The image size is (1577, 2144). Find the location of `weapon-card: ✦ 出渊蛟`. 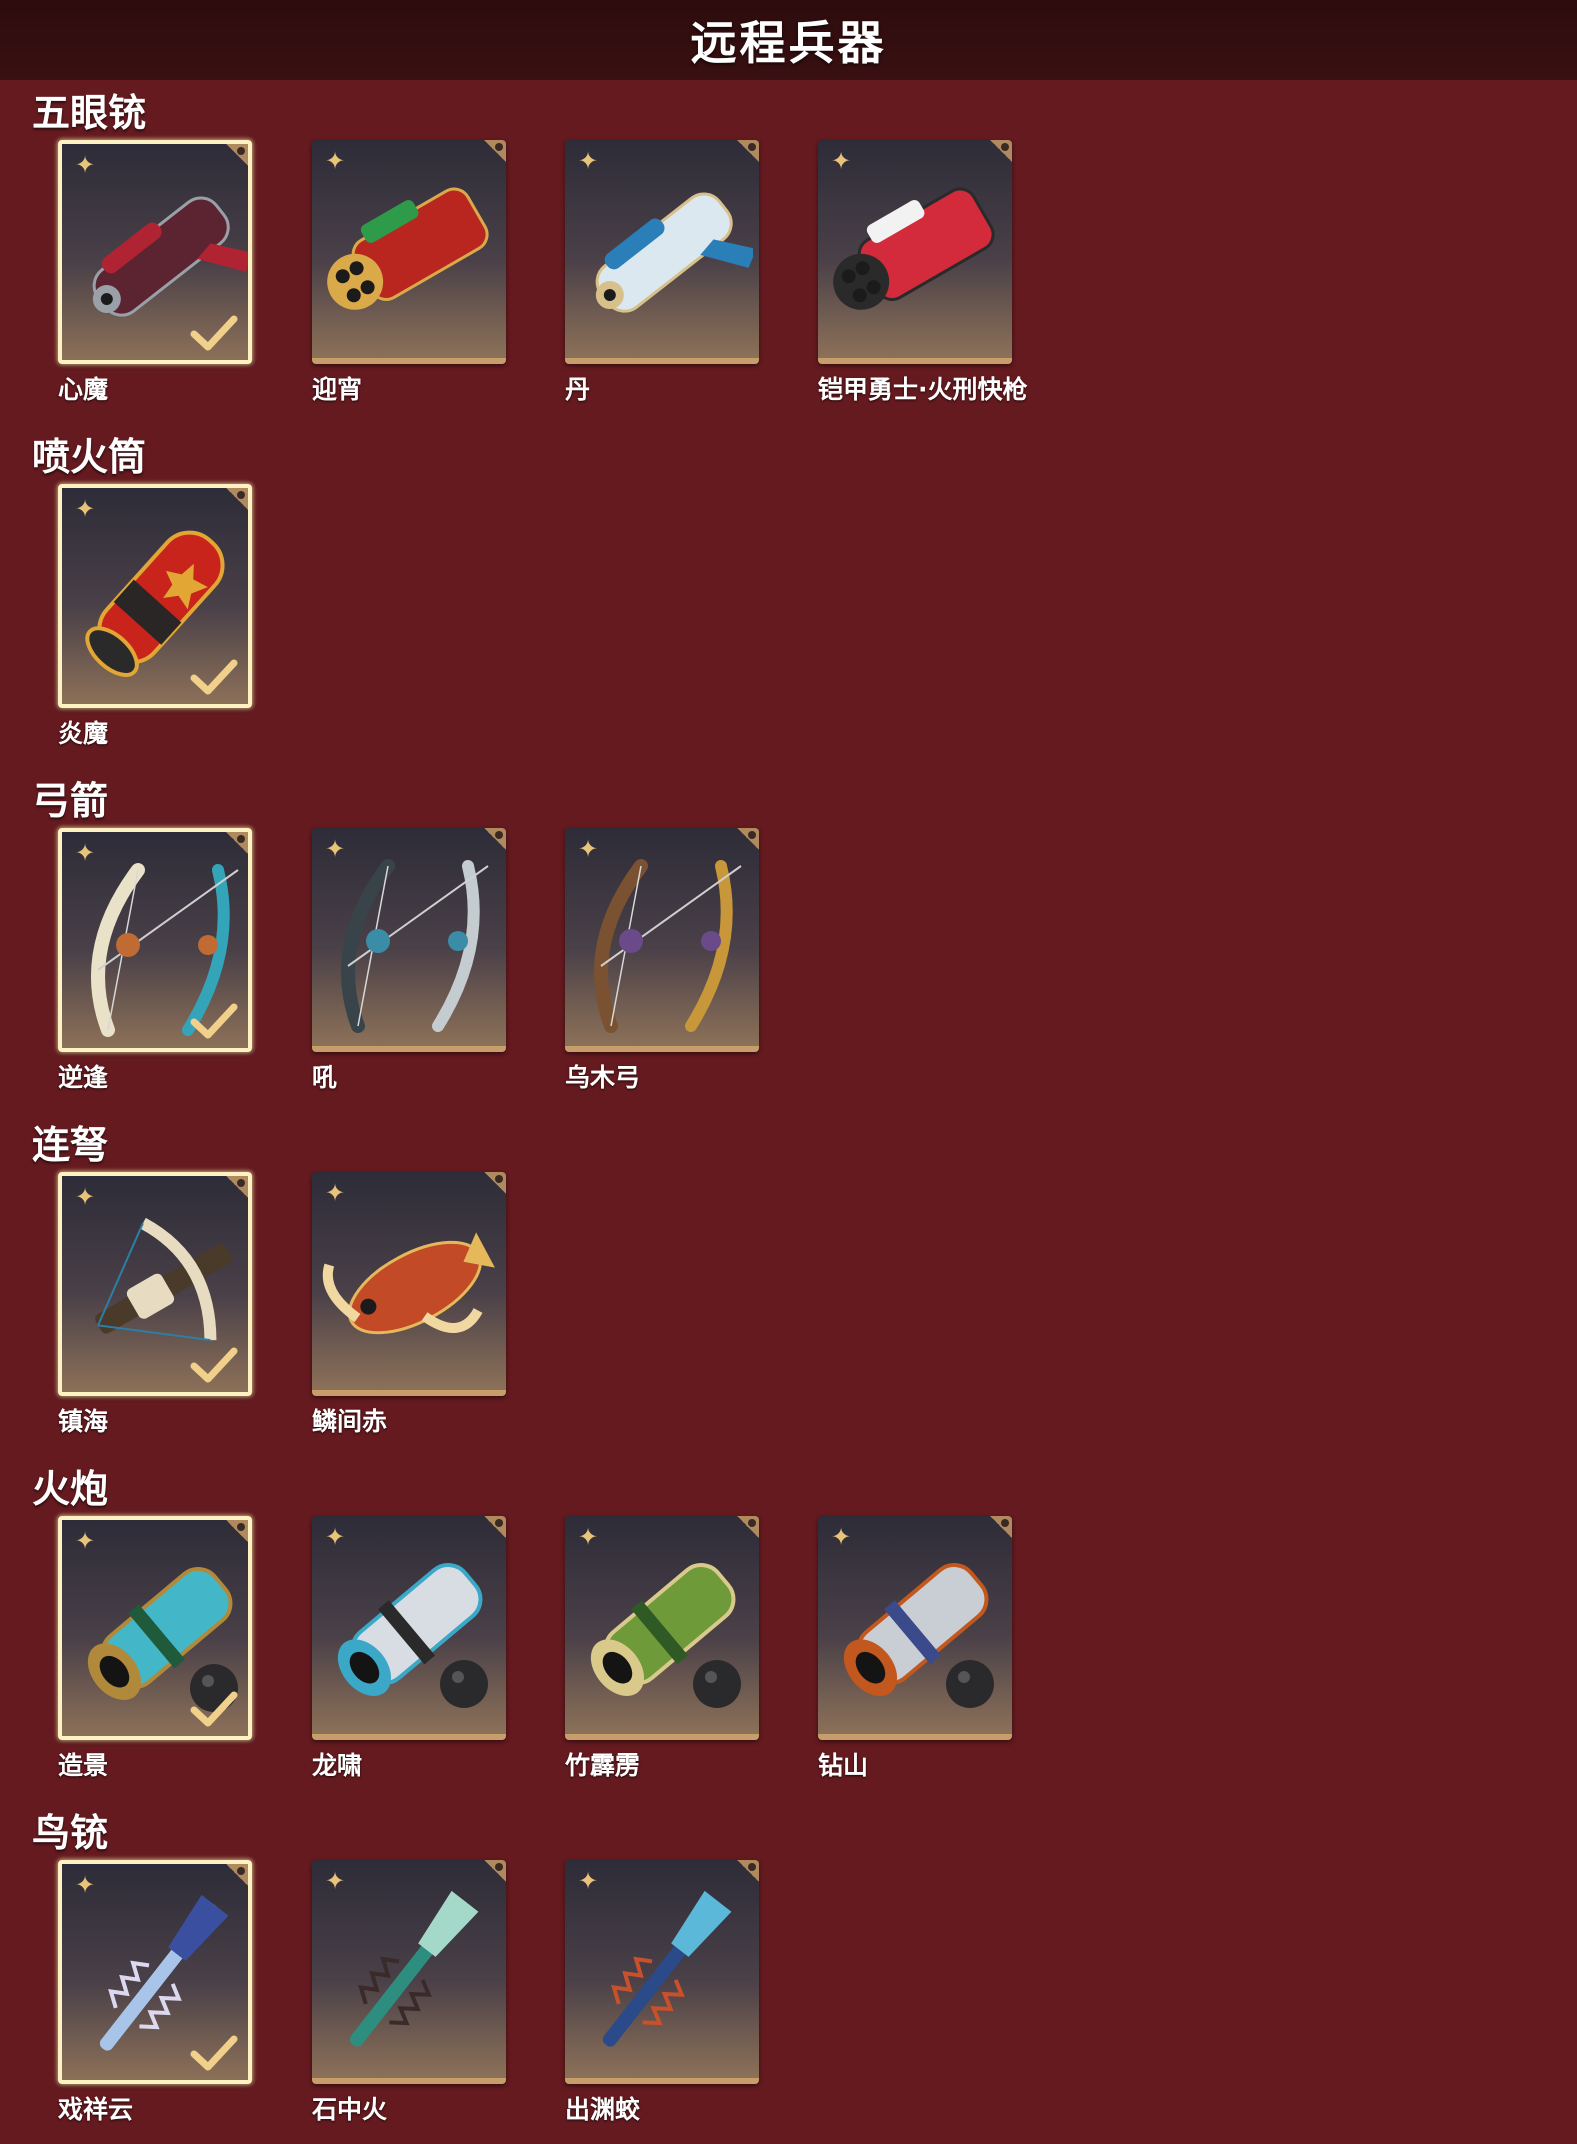

weapon-card: ✦ 出渊蛟 is located at coordinates (665, 1992).